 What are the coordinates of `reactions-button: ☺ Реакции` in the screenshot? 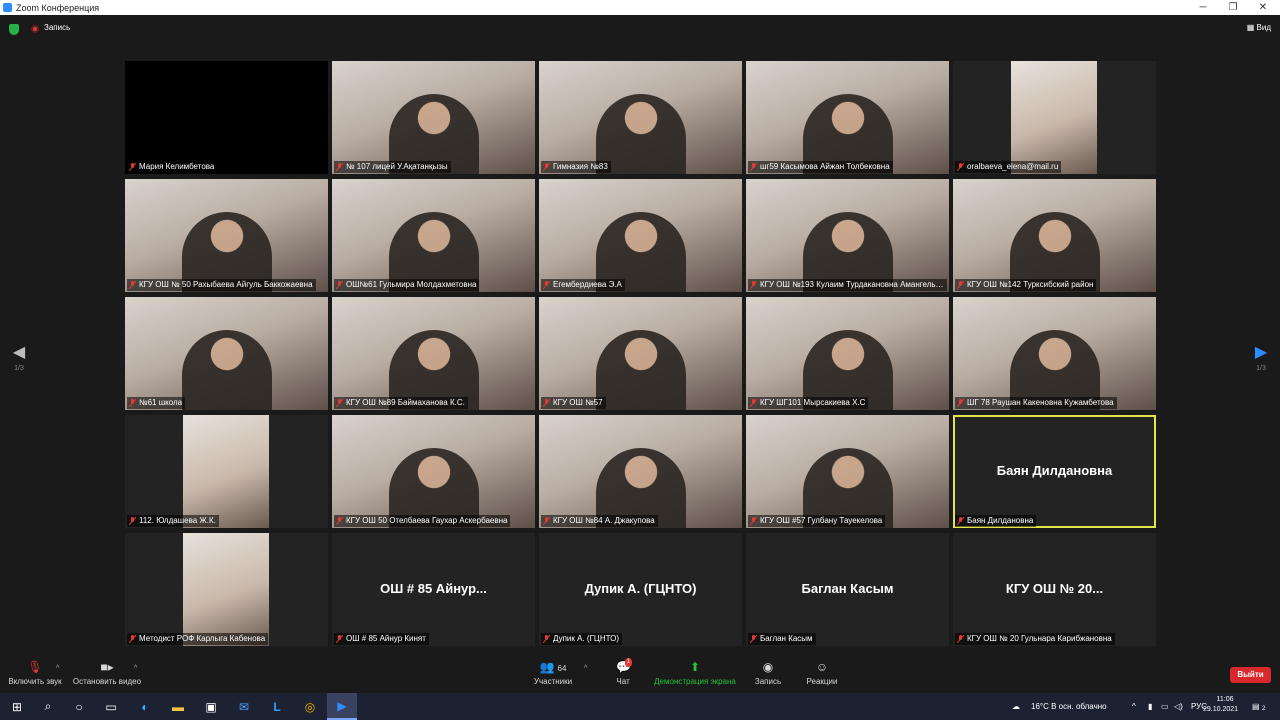 It's located at (822, 673).